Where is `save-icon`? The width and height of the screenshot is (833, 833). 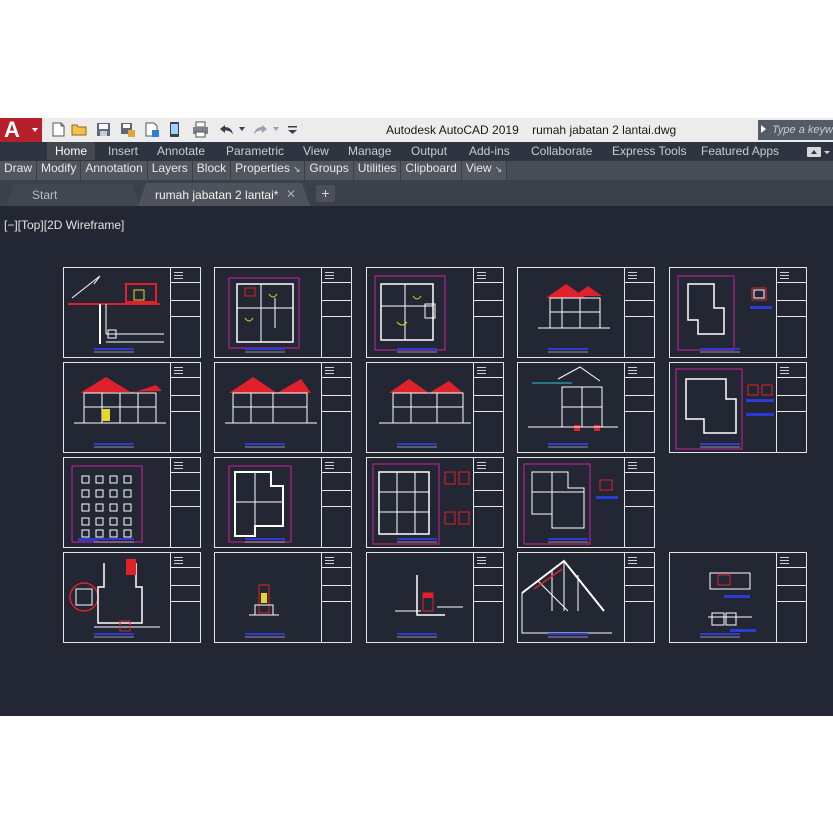
save-icon is located at coordinates (103, 129).